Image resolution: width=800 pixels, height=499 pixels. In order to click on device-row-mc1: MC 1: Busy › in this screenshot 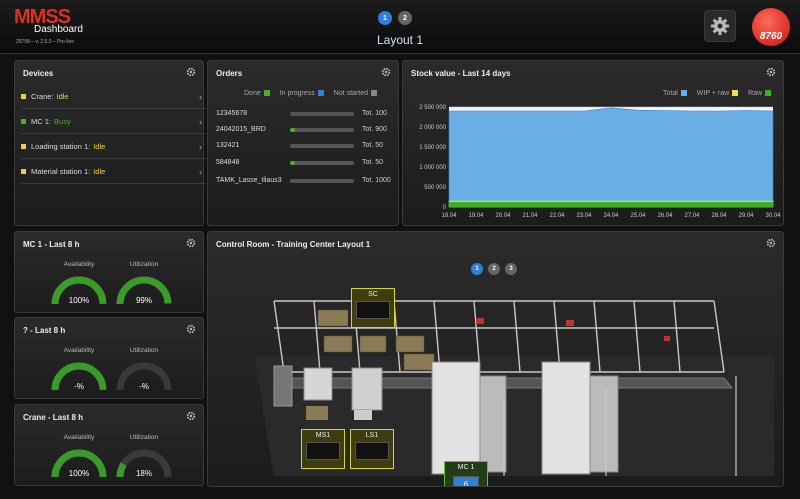, I will do `click(113, 122)`.